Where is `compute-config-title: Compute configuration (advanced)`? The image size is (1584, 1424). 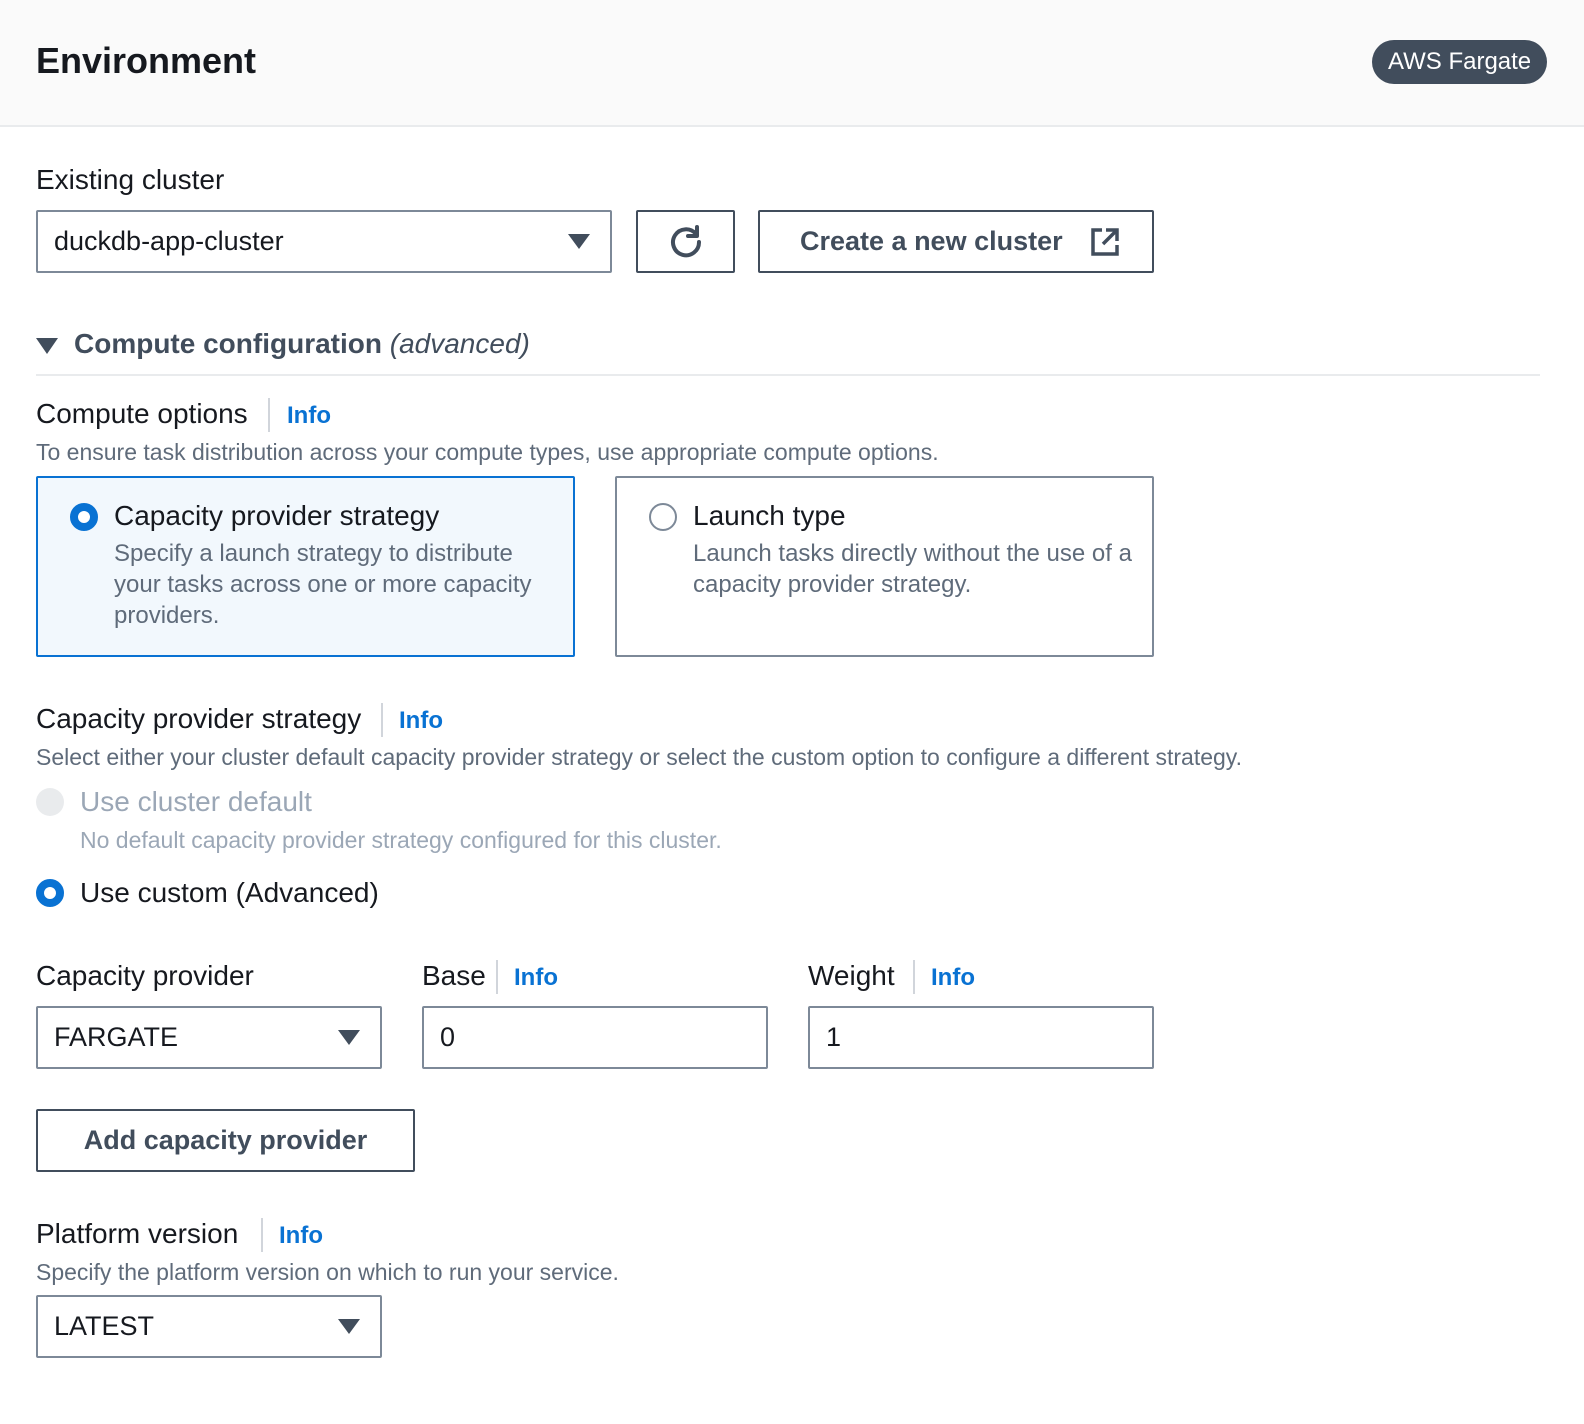
compute-config-title: Compute configuration (advanced) is located at coordinates (302, 343).